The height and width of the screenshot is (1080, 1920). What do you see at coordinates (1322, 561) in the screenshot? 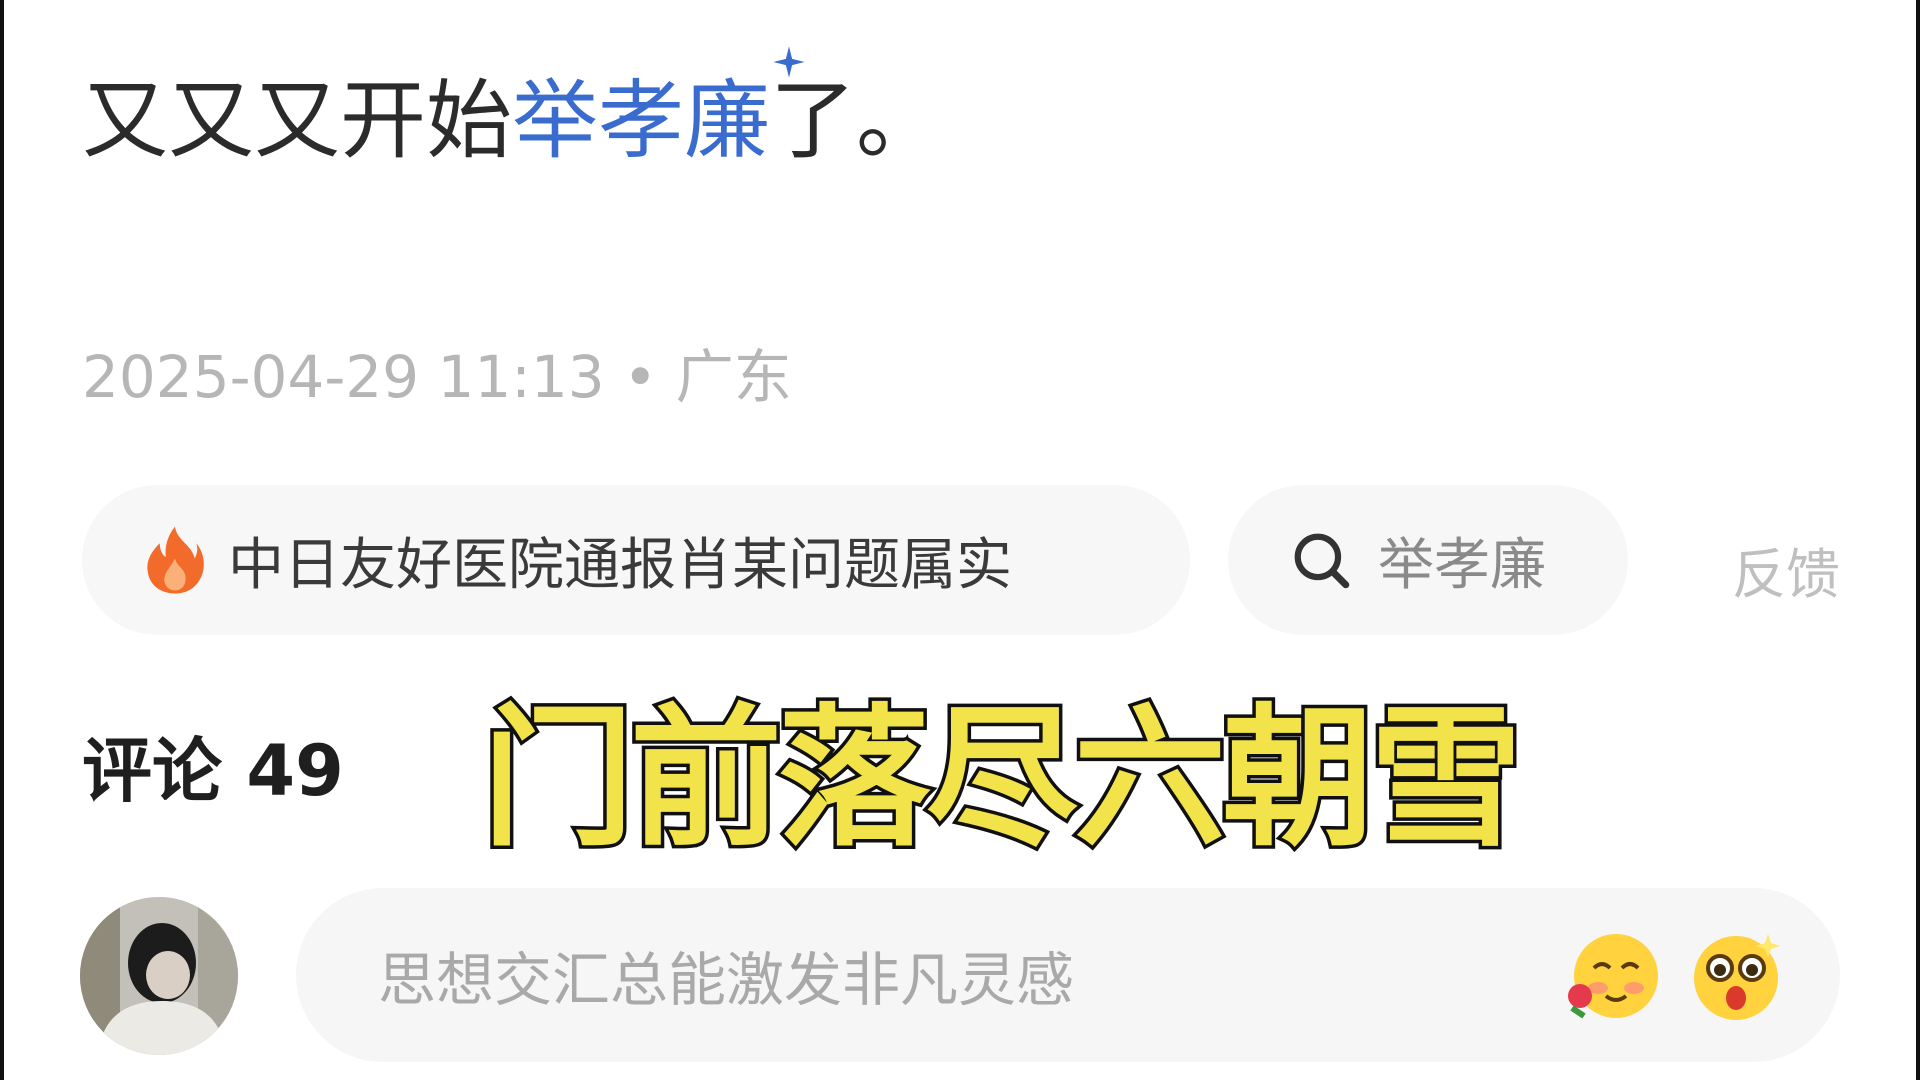
I see `search-icon` at bounding box center [1322, 561].